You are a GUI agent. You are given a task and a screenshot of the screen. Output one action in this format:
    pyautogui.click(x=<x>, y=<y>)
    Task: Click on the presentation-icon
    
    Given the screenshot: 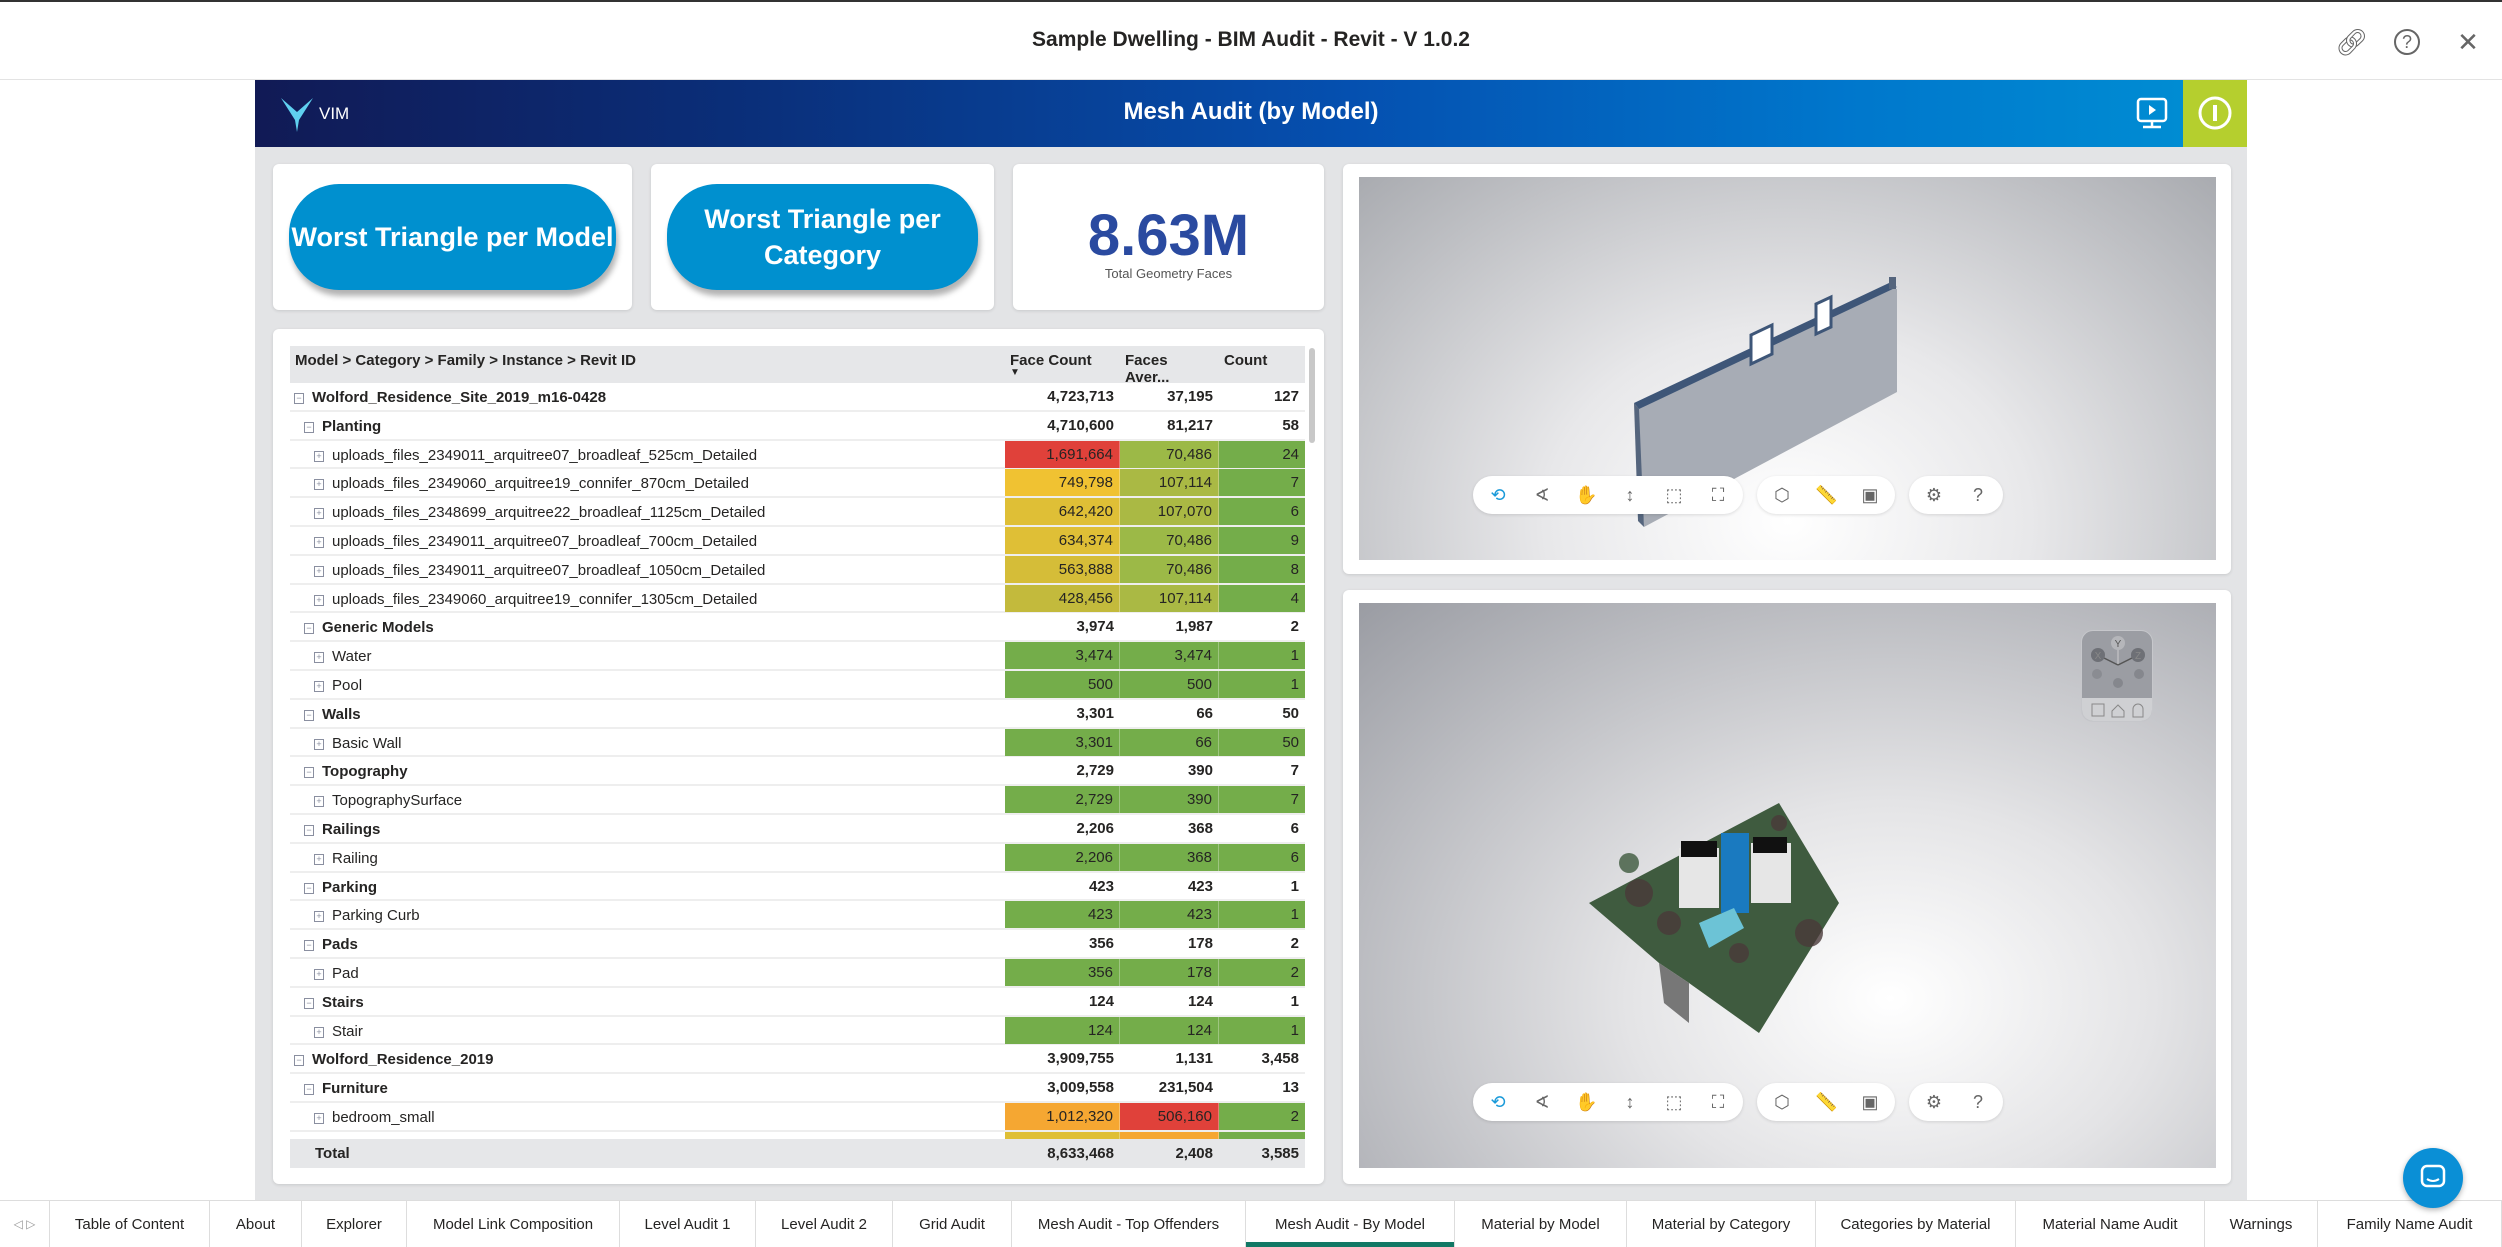 What is the action you would take?
    pyautogui.click(x=2152, y=114)
    